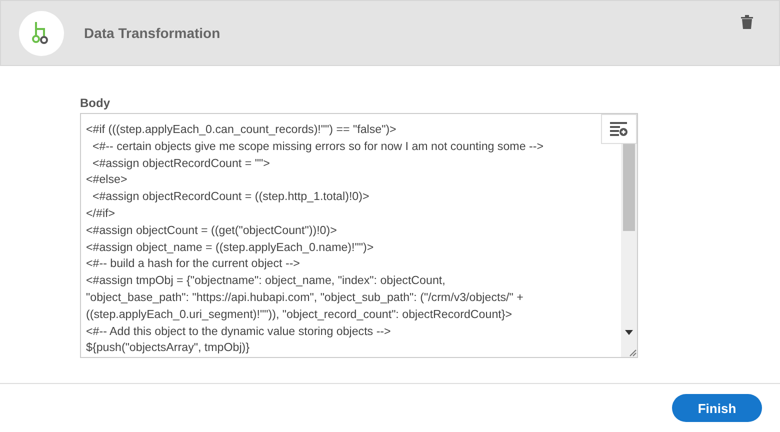  I want to click on branch-icon, so click(41, 33).